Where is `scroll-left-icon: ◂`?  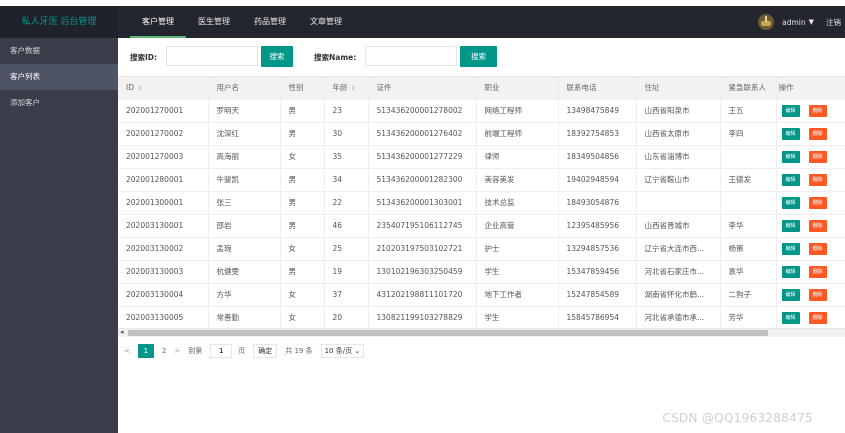
scroll-left-icon: ◂ is located at coordinates (122, 332).